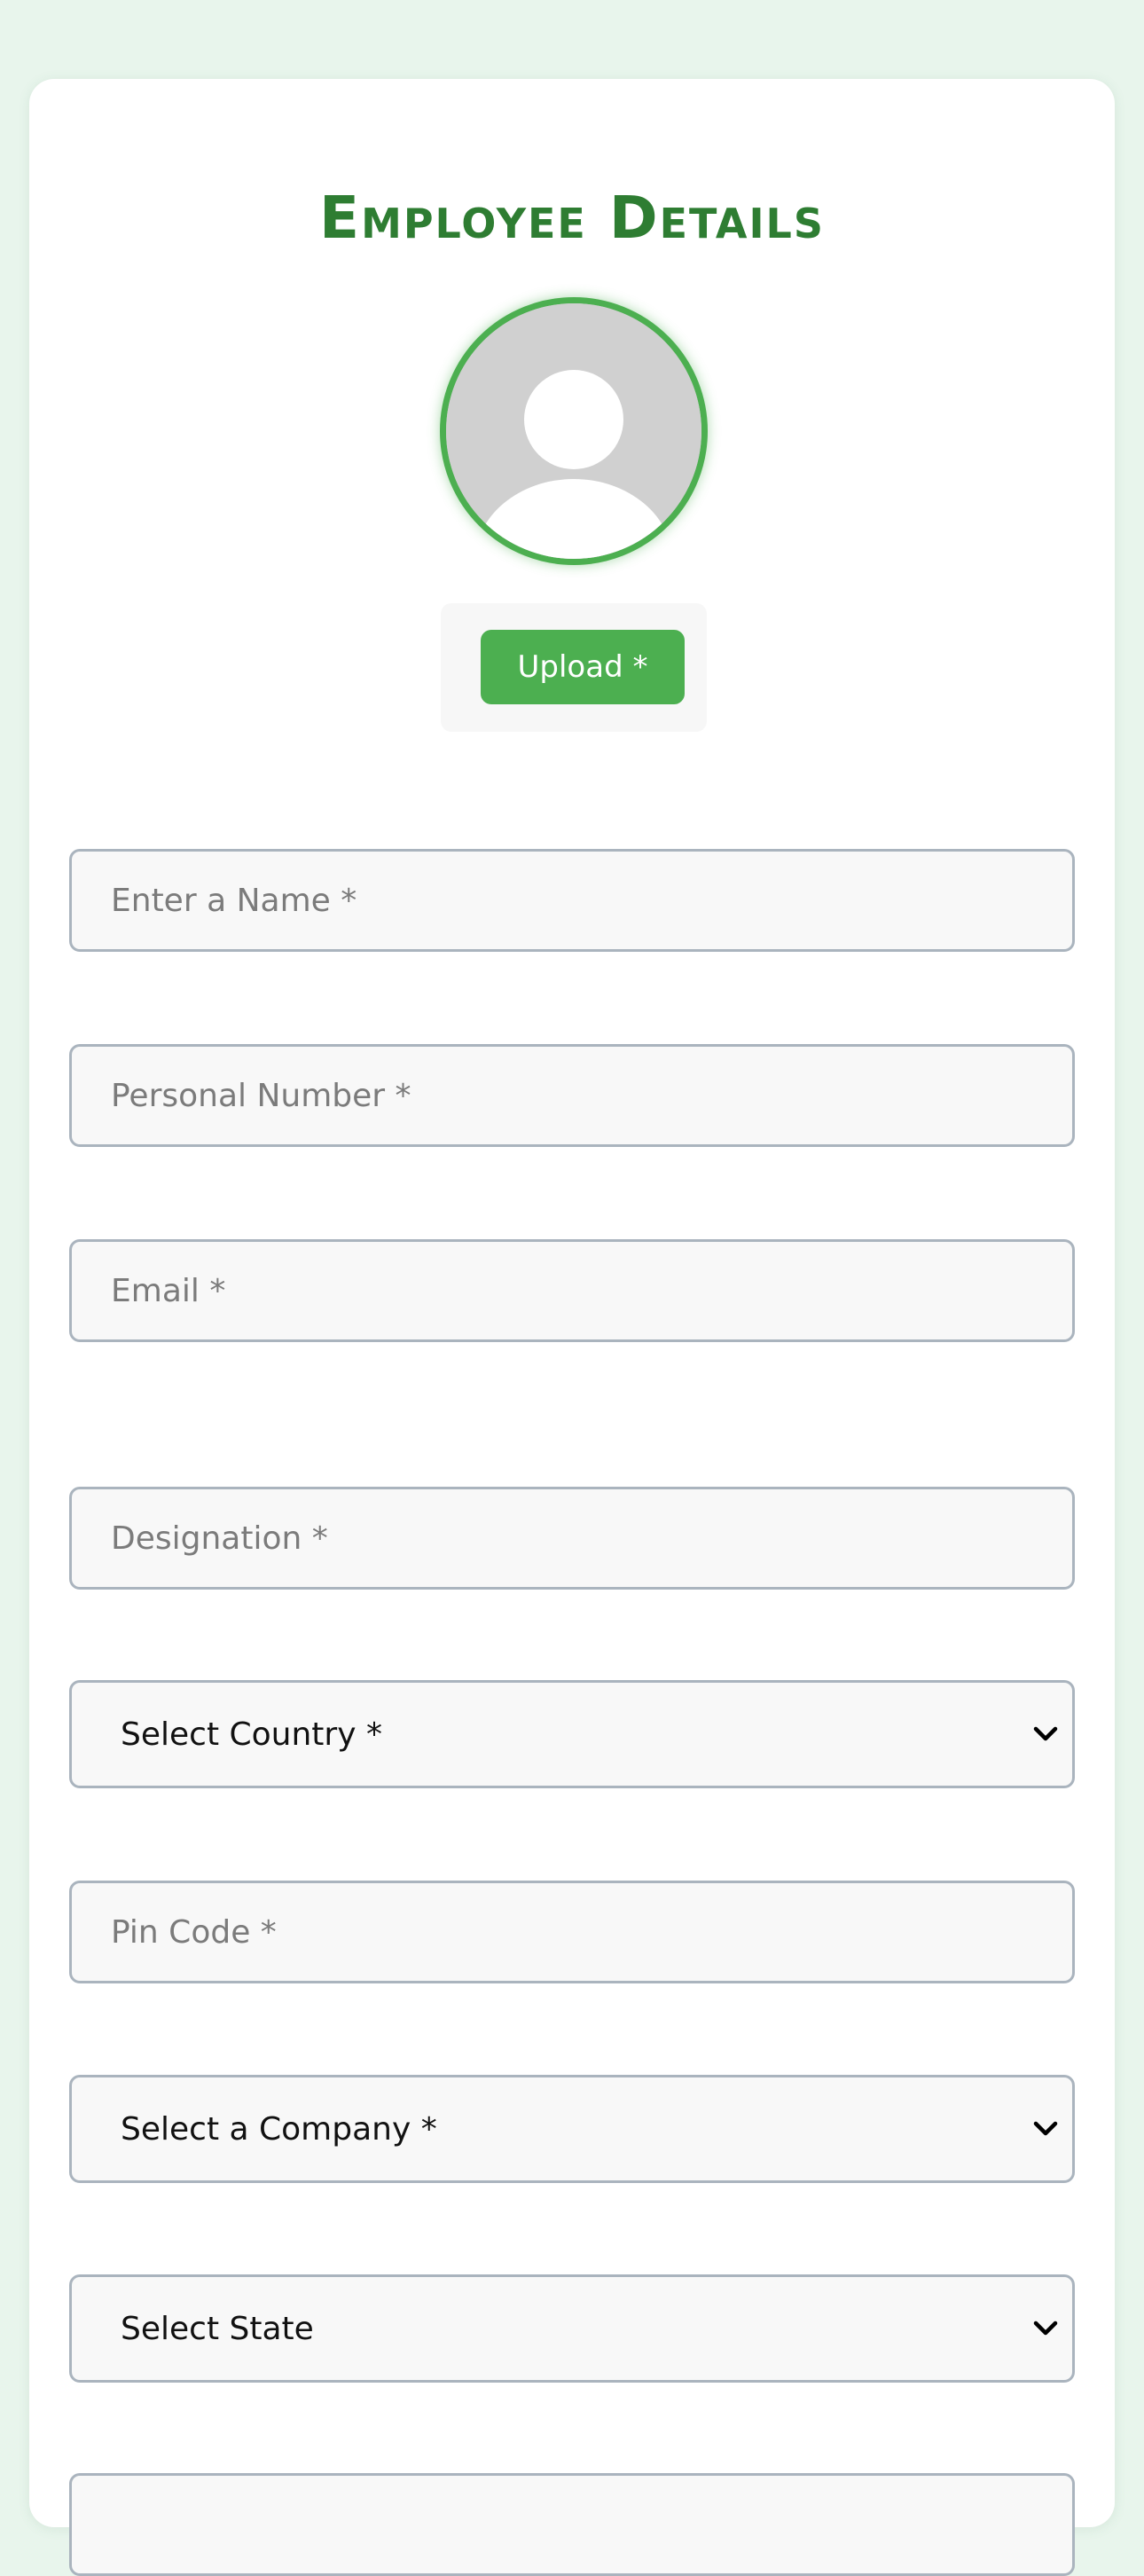  What do you see at coordinates (572, 1538) in the screenshot?
I see `designation-input` at bounding box center [572, 1538].